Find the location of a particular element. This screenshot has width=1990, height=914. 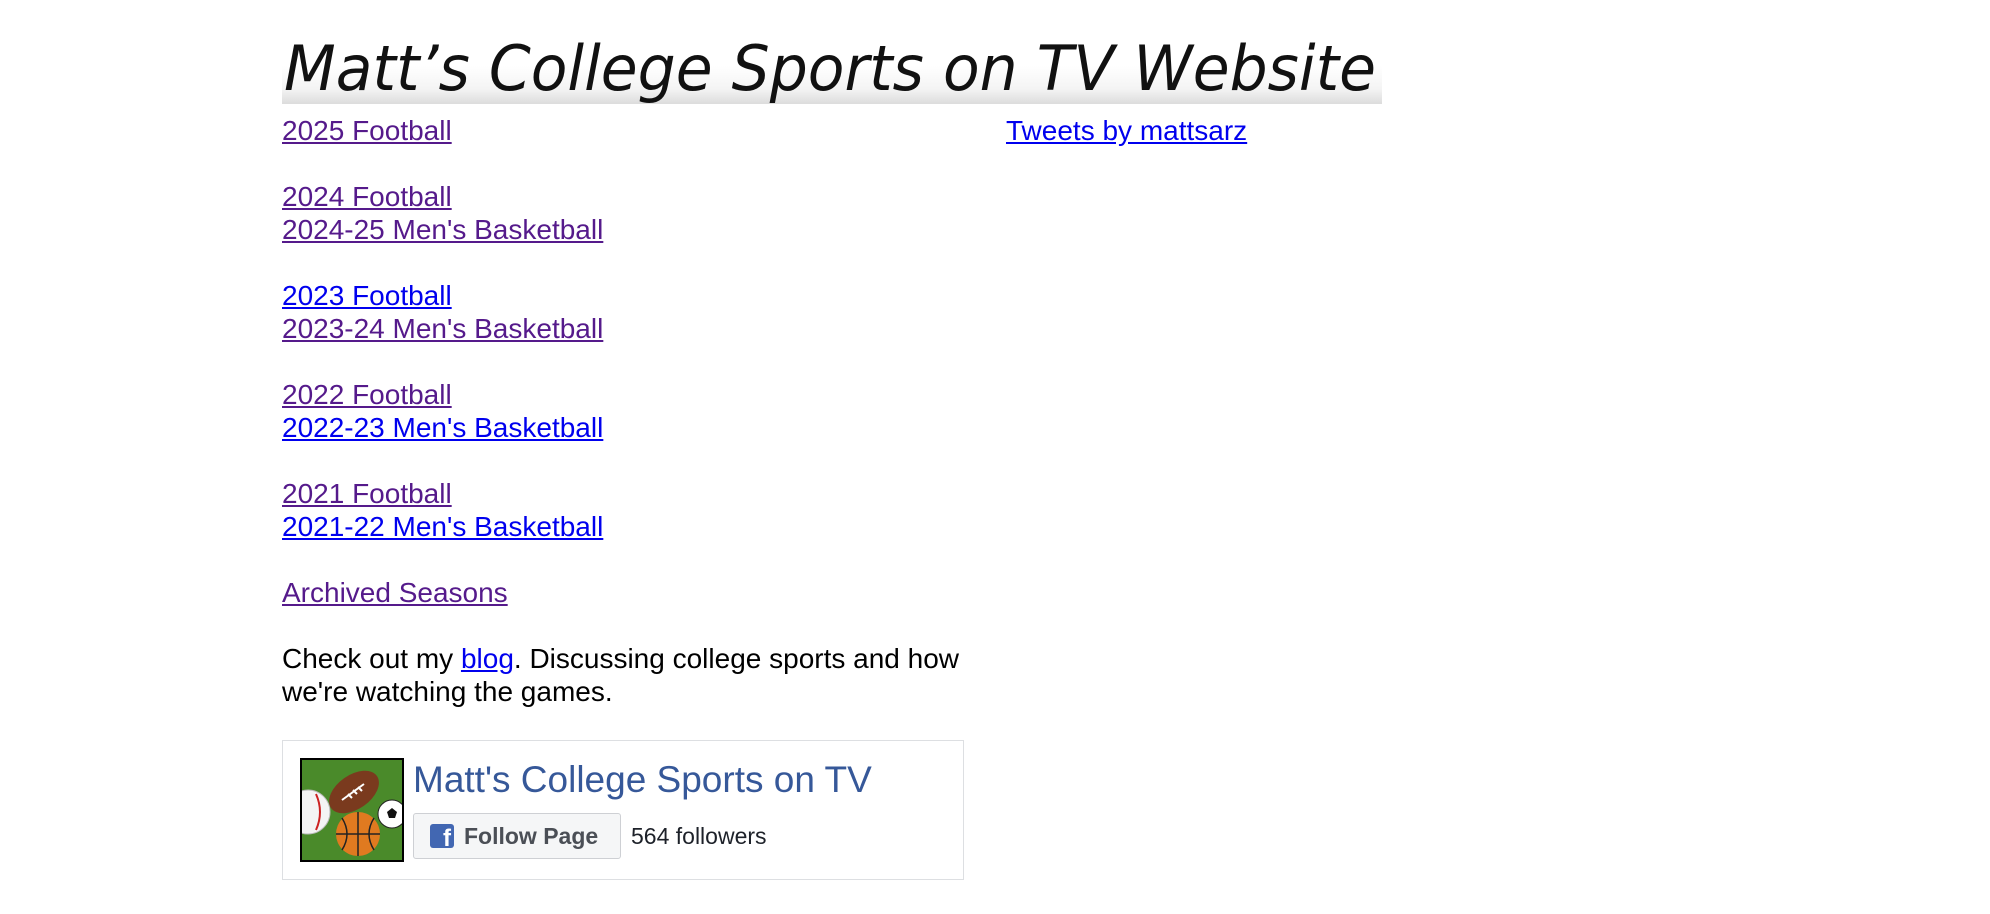

site-banner-logo: Matt’s College Sports on TV Website is located at coordinates (832, 68).